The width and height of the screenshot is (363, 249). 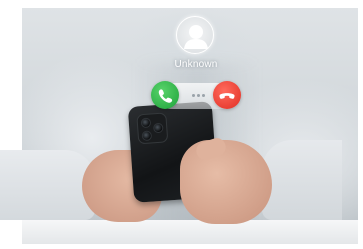 I want to click on caller-avatar, so click(x=195, y=35).